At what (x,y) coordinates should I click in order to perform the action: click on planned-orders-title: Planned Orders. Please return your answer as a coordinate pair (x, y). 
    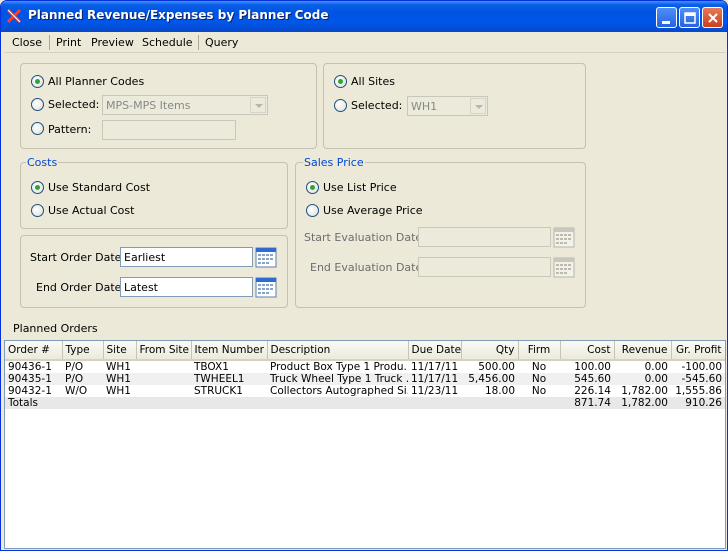
    Looking at the image, I should click on (55, 328).